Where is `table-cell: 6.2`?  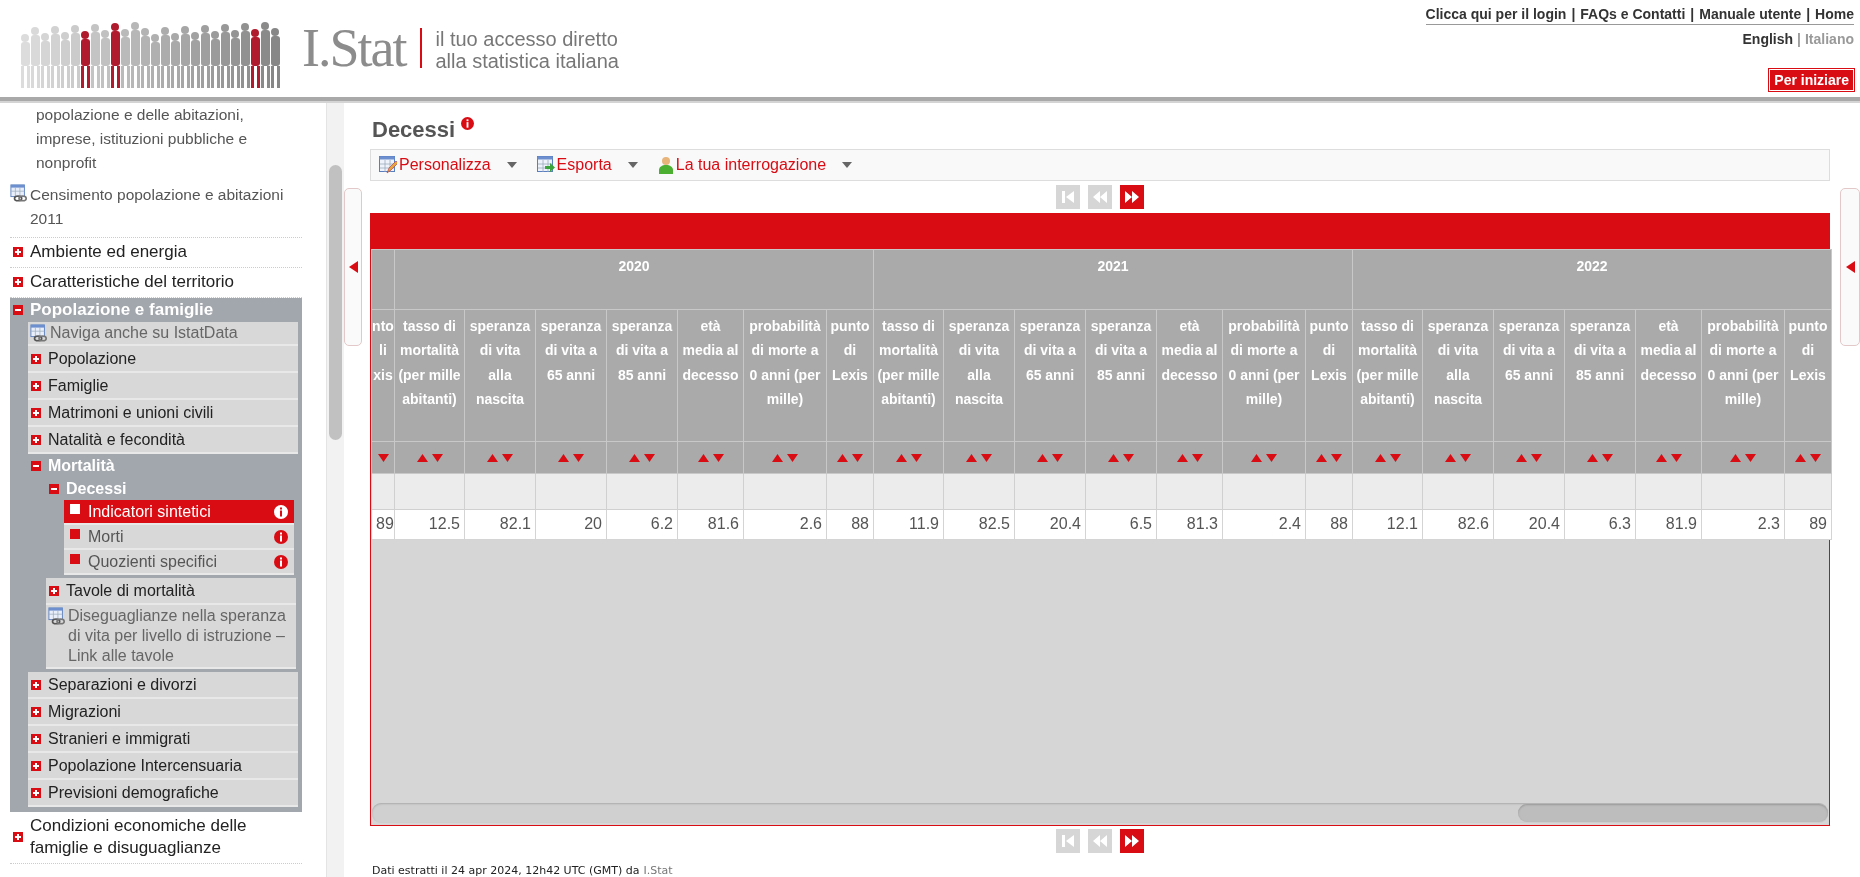
table-cell: 6.2 is located at coordinates (642, 524).